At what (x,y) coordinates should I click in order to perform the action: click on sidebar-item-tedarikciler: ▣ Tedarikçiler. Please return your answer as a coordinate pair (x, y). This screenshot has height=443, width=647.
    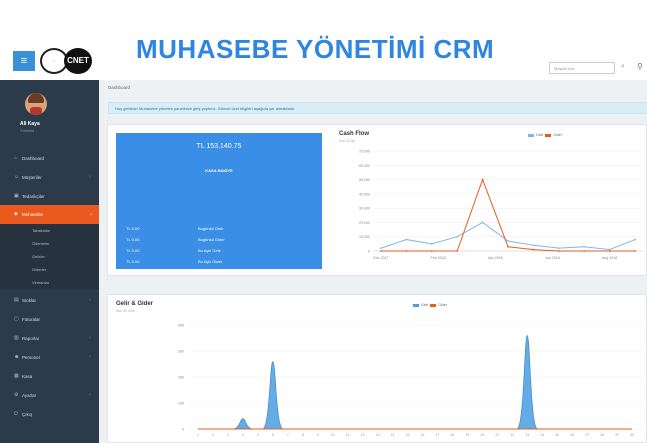
    Looking at the image, I should click on (49, 196).